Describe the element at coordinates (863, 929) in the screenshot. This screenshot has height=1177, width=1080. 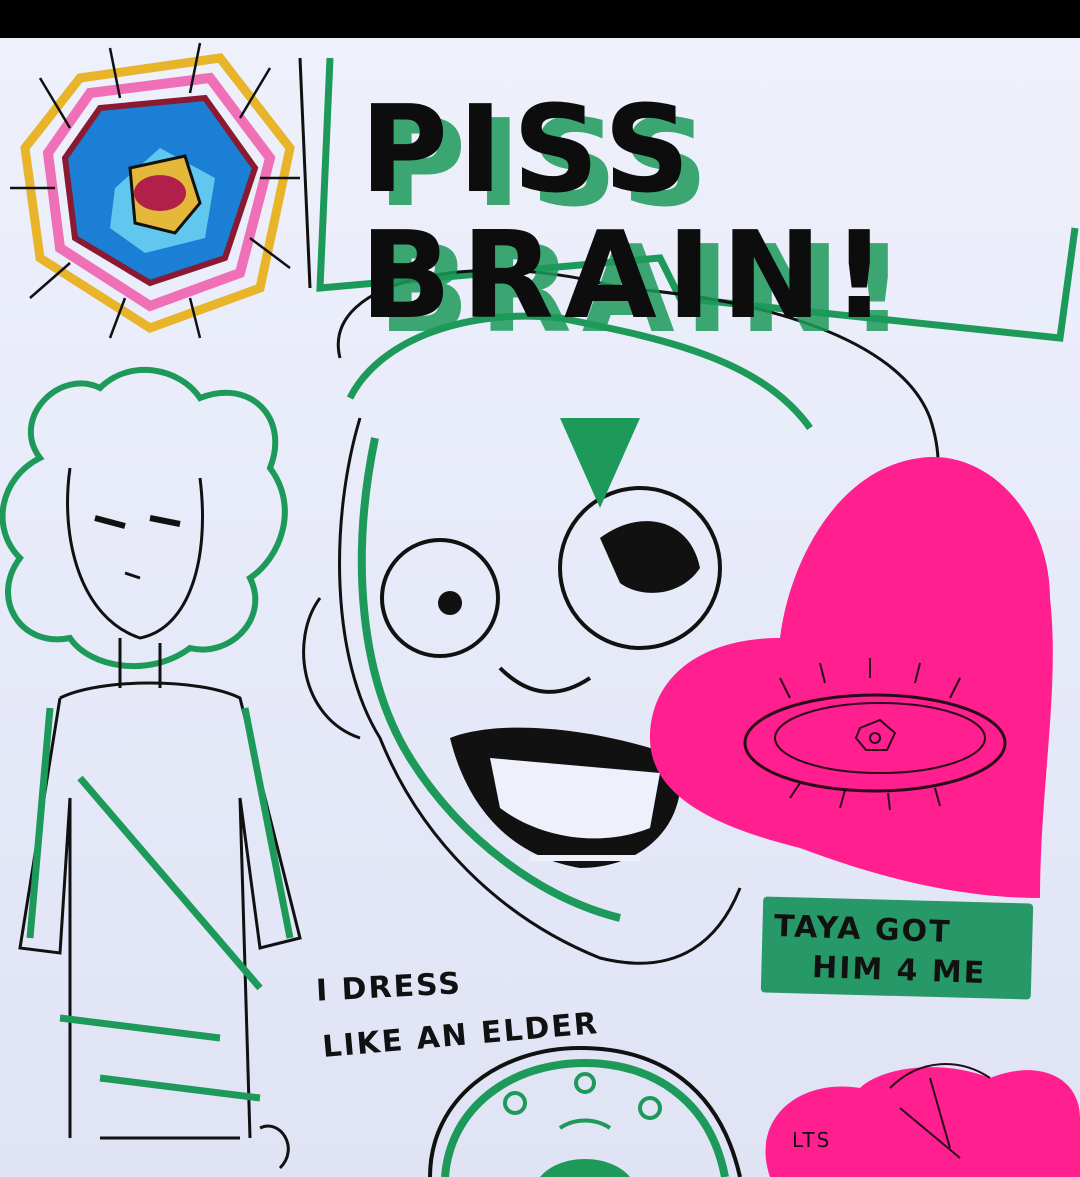
I see `note-line-1: TAYA GOT` at that location.